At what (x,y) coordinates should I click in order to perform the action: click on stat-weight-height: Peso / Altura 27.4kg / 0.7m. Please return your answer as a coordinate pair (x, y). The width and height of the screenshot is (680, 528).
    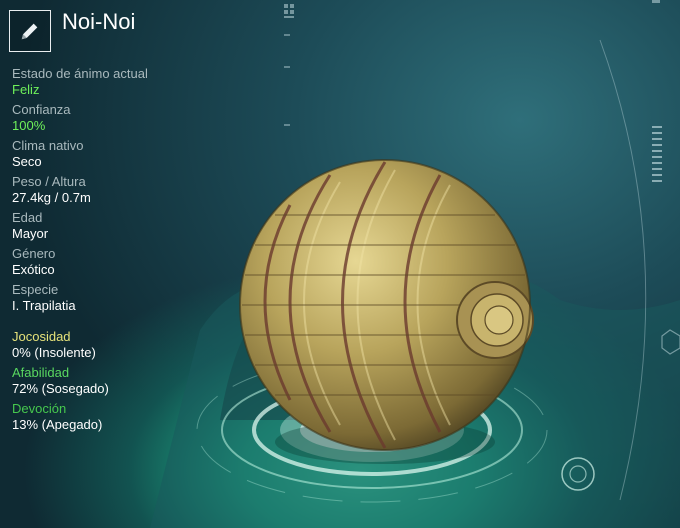
    Looking at the image, I should click on (132, 190).